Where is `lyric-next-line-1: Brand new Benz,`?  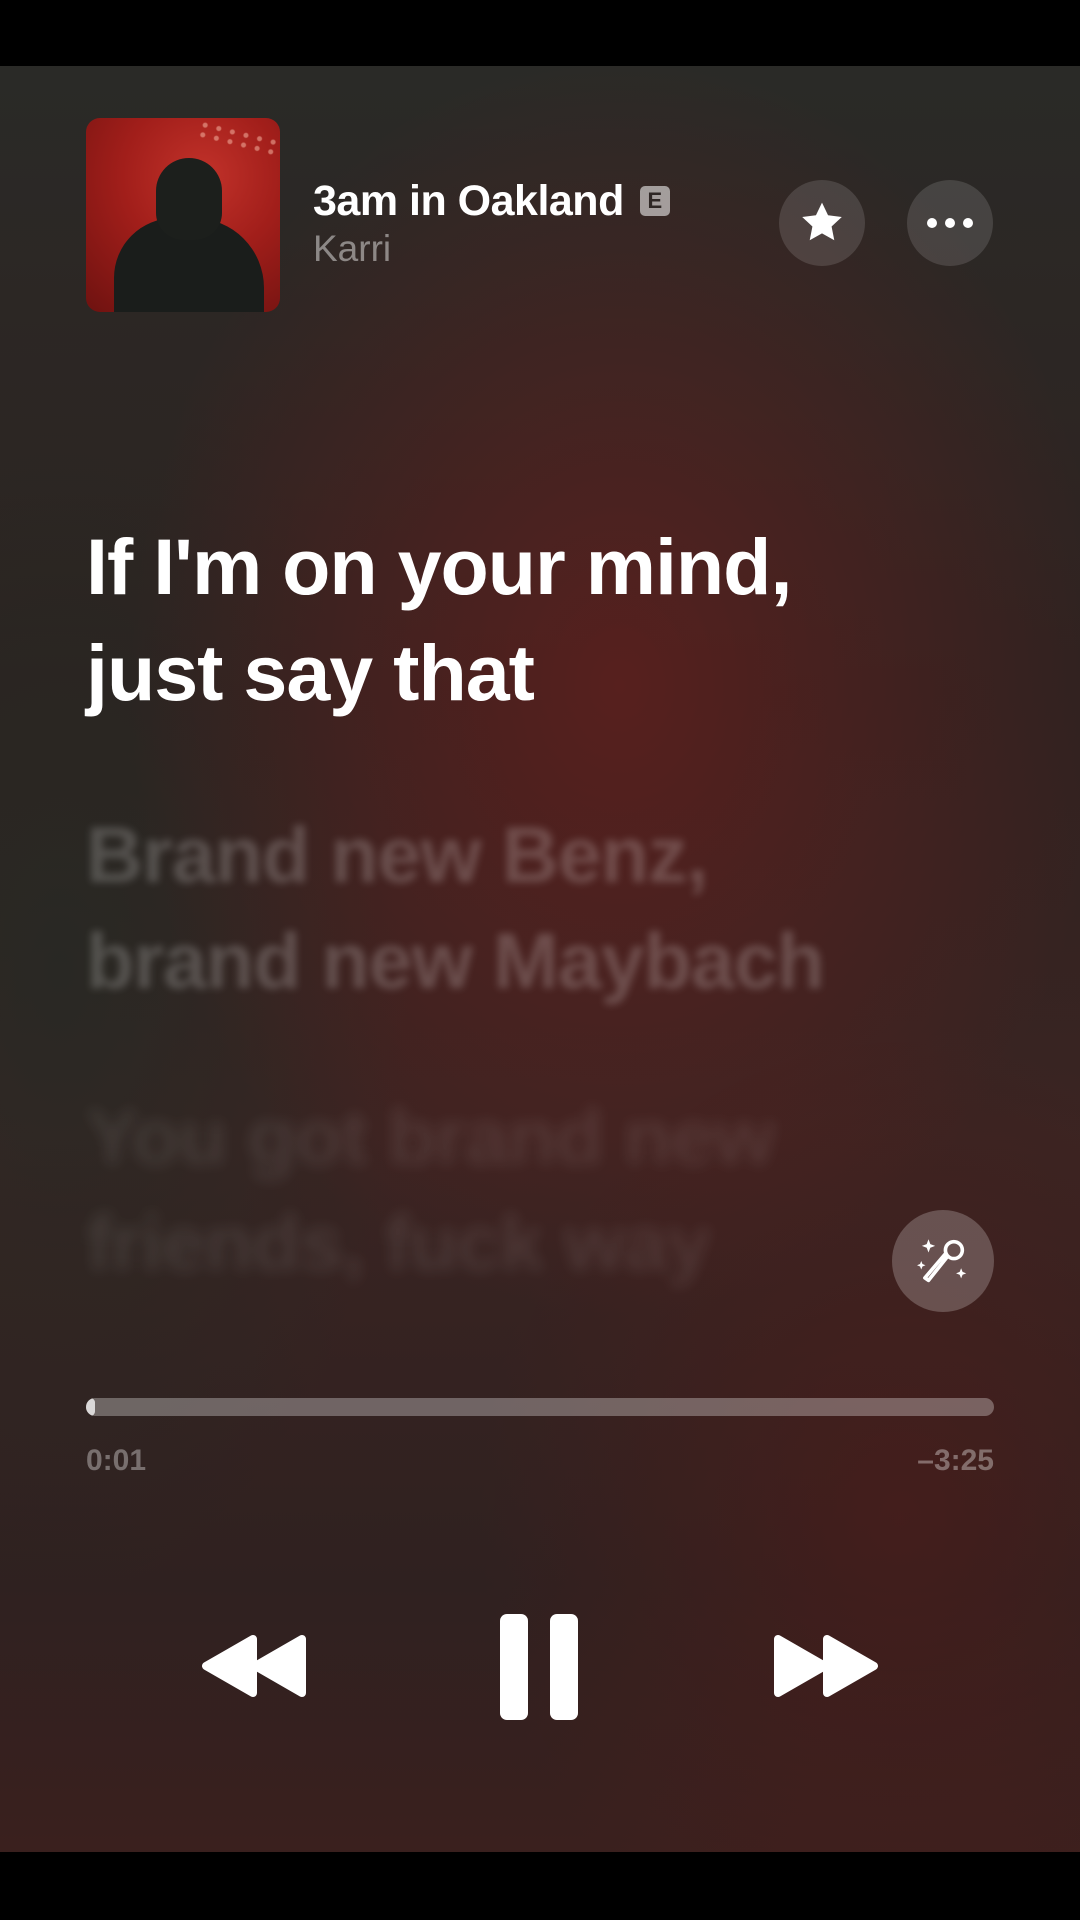
lyric-next-line-1: Brand new Benz, is located at coordinates (397, 854).